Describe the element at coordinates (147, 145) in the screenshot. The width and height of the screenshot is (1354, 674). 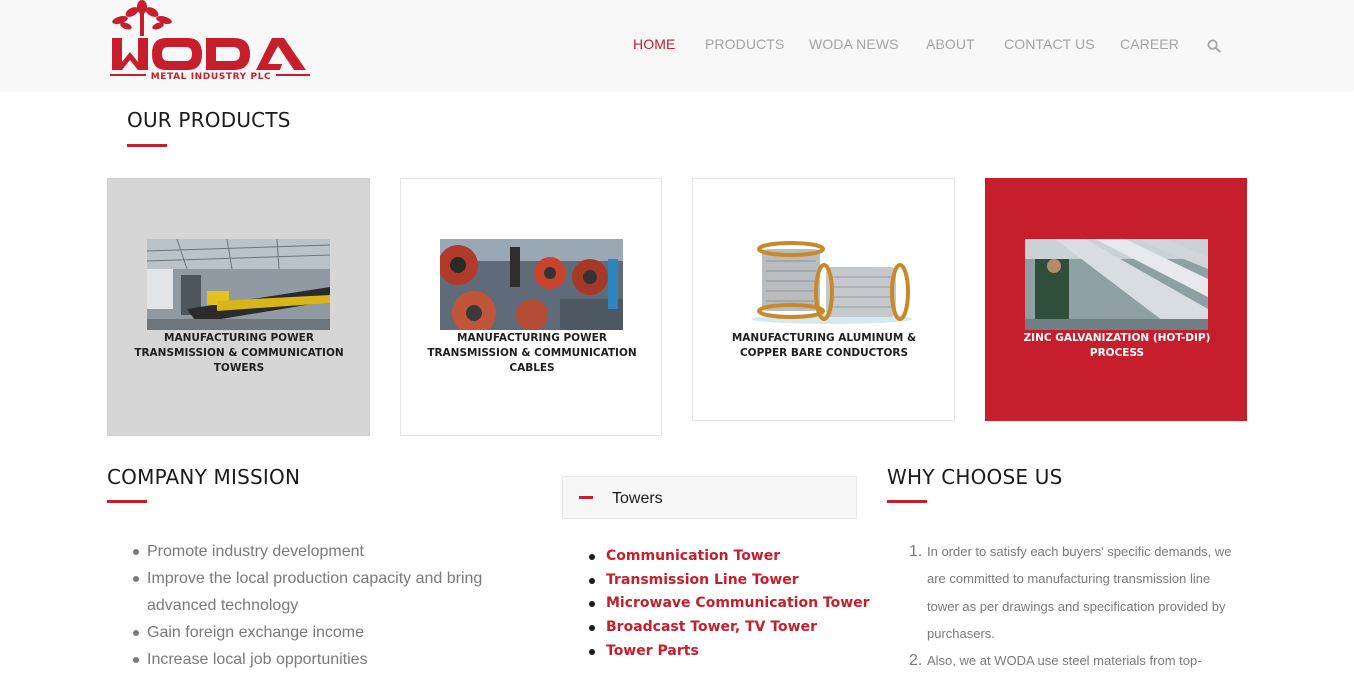
I see `products-title-underline` at that location.